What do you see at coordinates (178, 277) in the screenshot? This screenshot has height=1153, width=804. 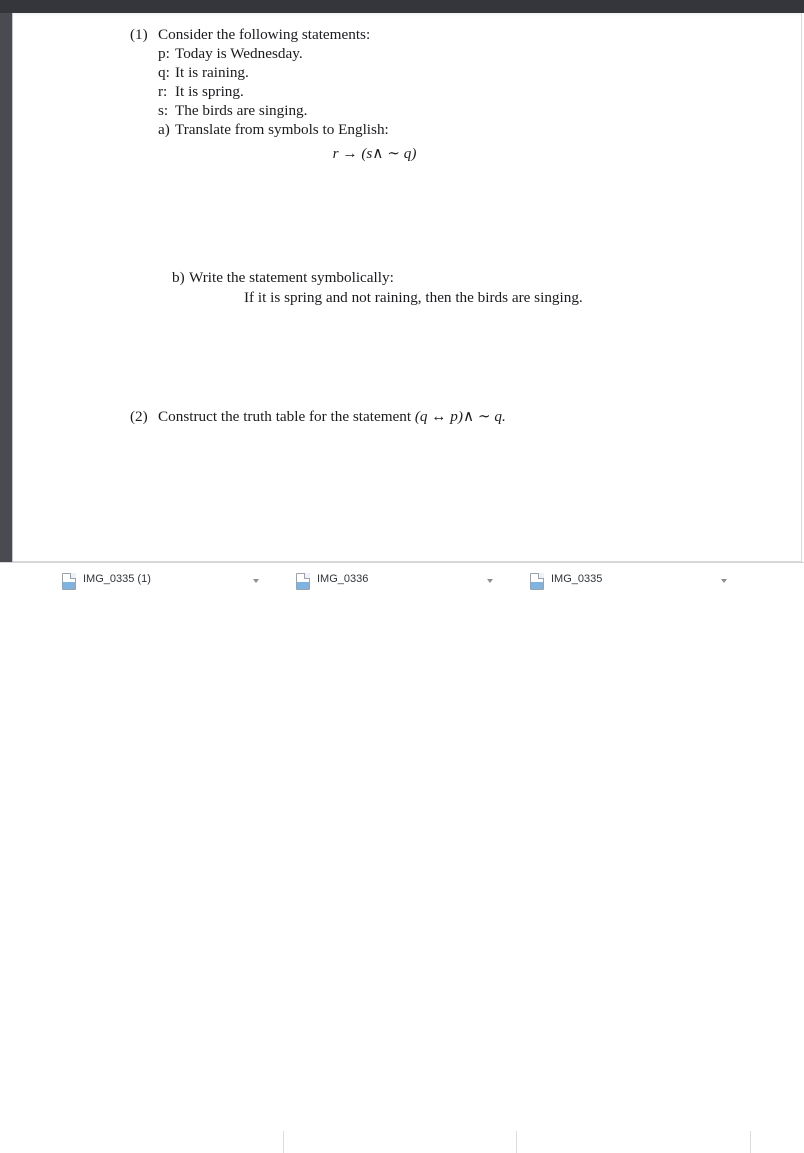 I see `part-b-label: b)` at bounding box center [178, 277].